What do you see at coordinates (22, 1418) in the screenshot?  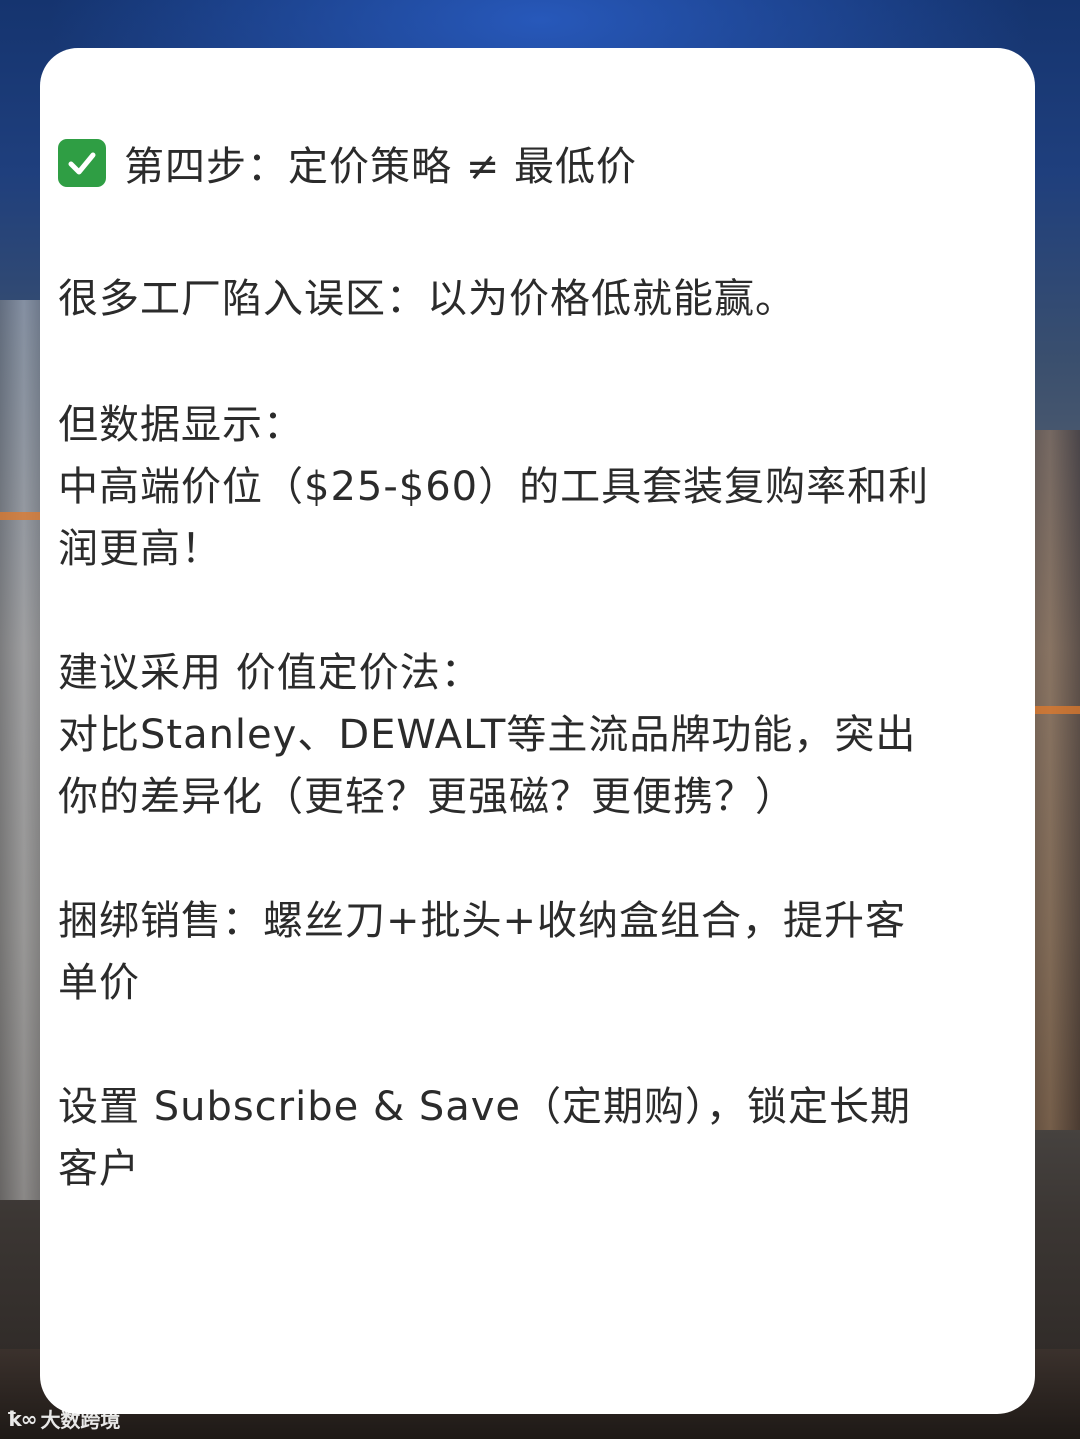 I see `watermark-logo-icon: ꝁ∞` at bounding box center [22, 1418].